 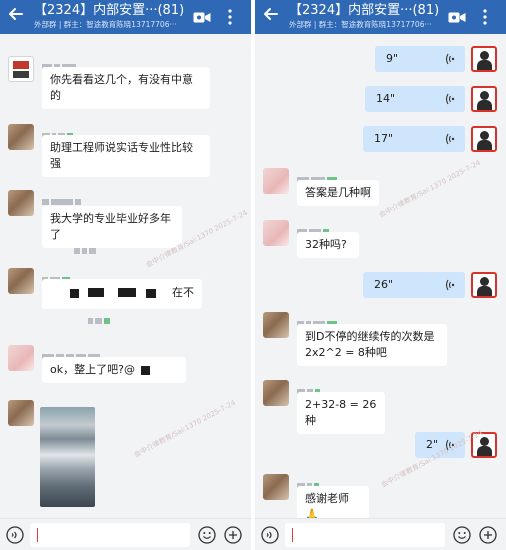 What do you see at coordinates (415, 99) in the screenshot?
I see `voice-message-bubble: 14"` at bounding box center [415, 99].